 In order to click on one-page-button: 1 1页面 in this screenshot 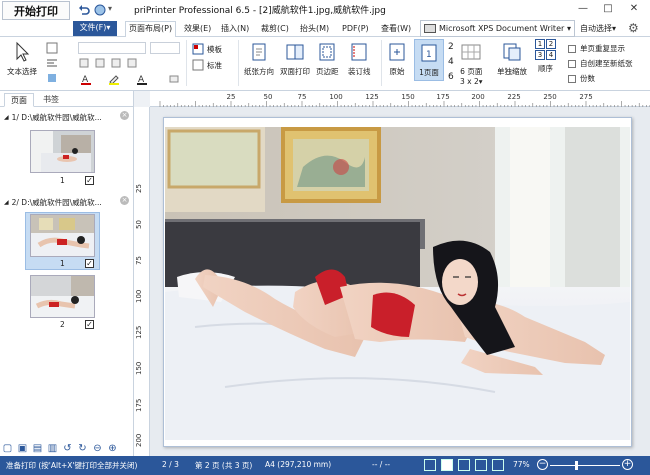, I will do `click(429, 60)`.